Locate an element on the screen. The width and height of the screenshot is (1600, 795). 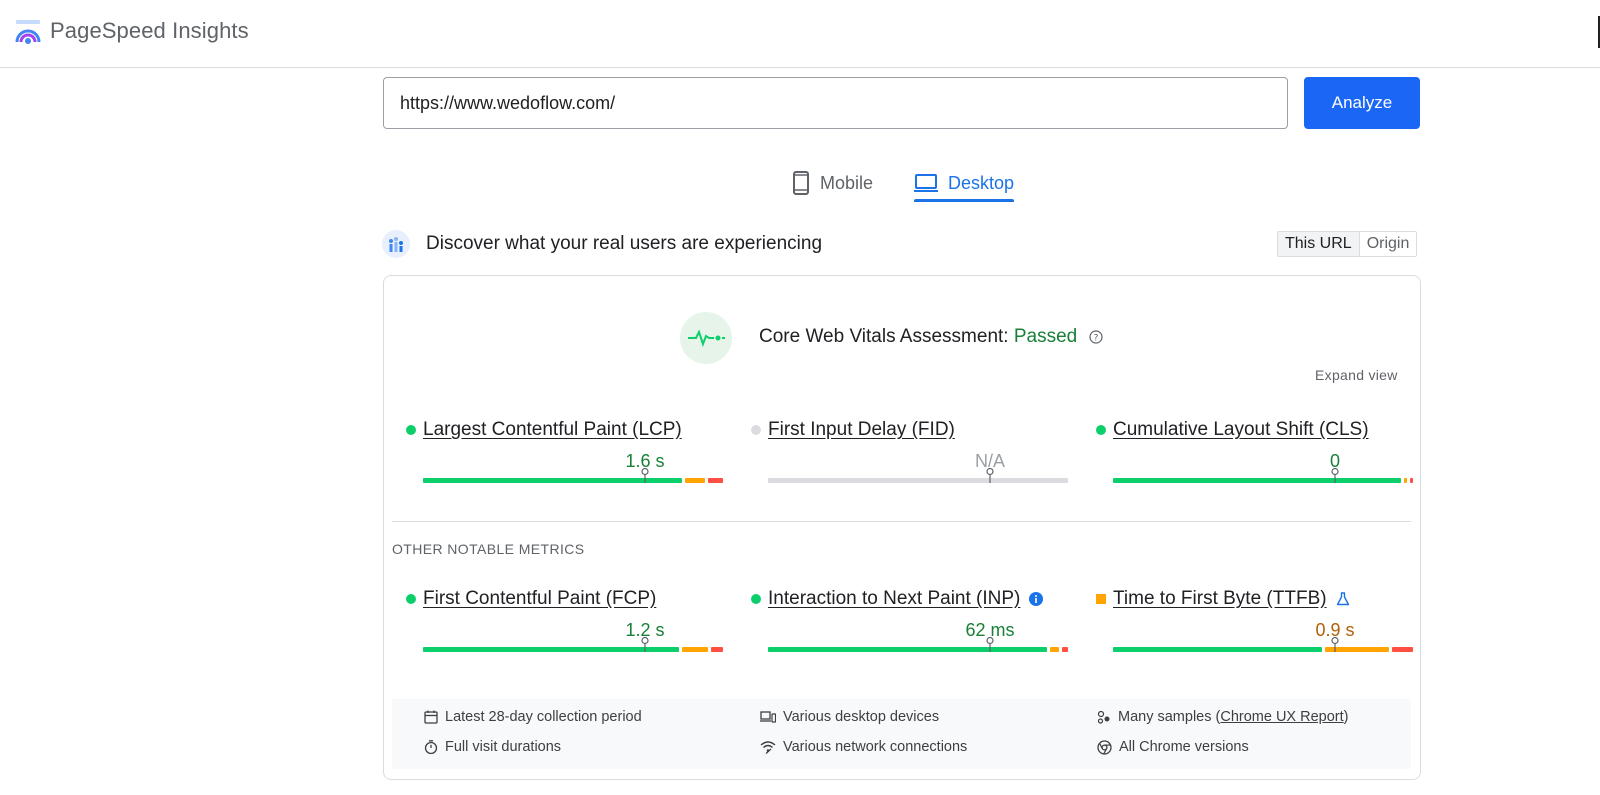
analyze-button: Analyze is located at coordinates (1362, 103).